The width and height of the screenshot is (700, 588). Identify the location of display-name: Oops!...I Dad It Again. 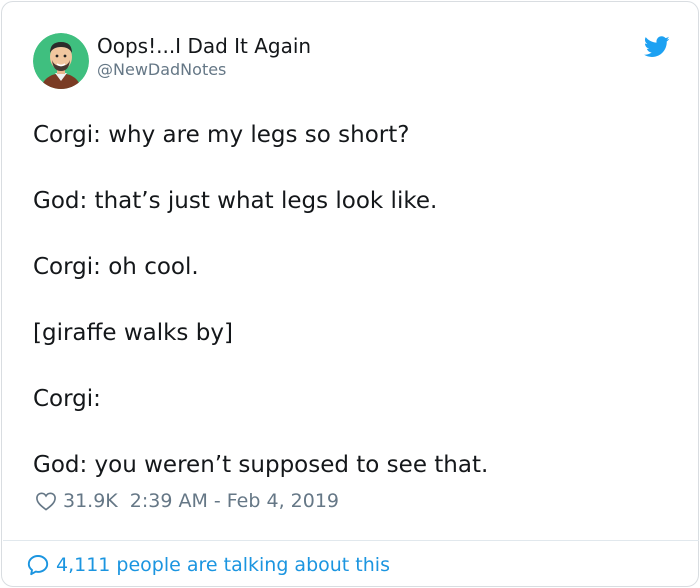
(204, 46).